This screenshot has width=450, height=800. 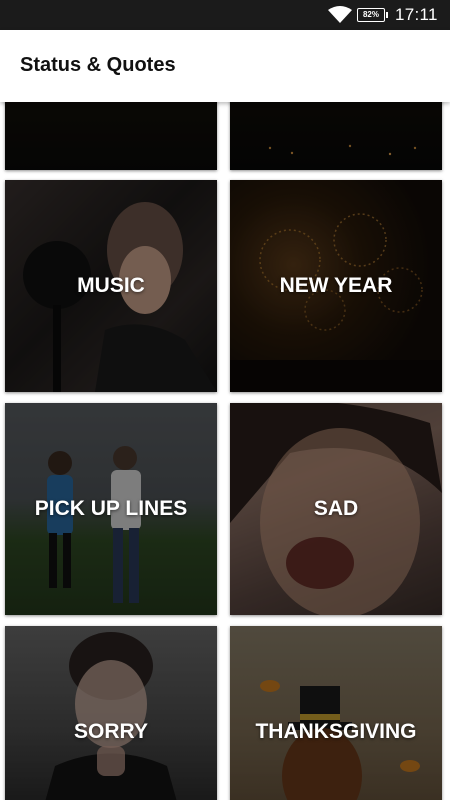 I want to click on tile-label: THANKSGIVING, so click(x=336, y=731).